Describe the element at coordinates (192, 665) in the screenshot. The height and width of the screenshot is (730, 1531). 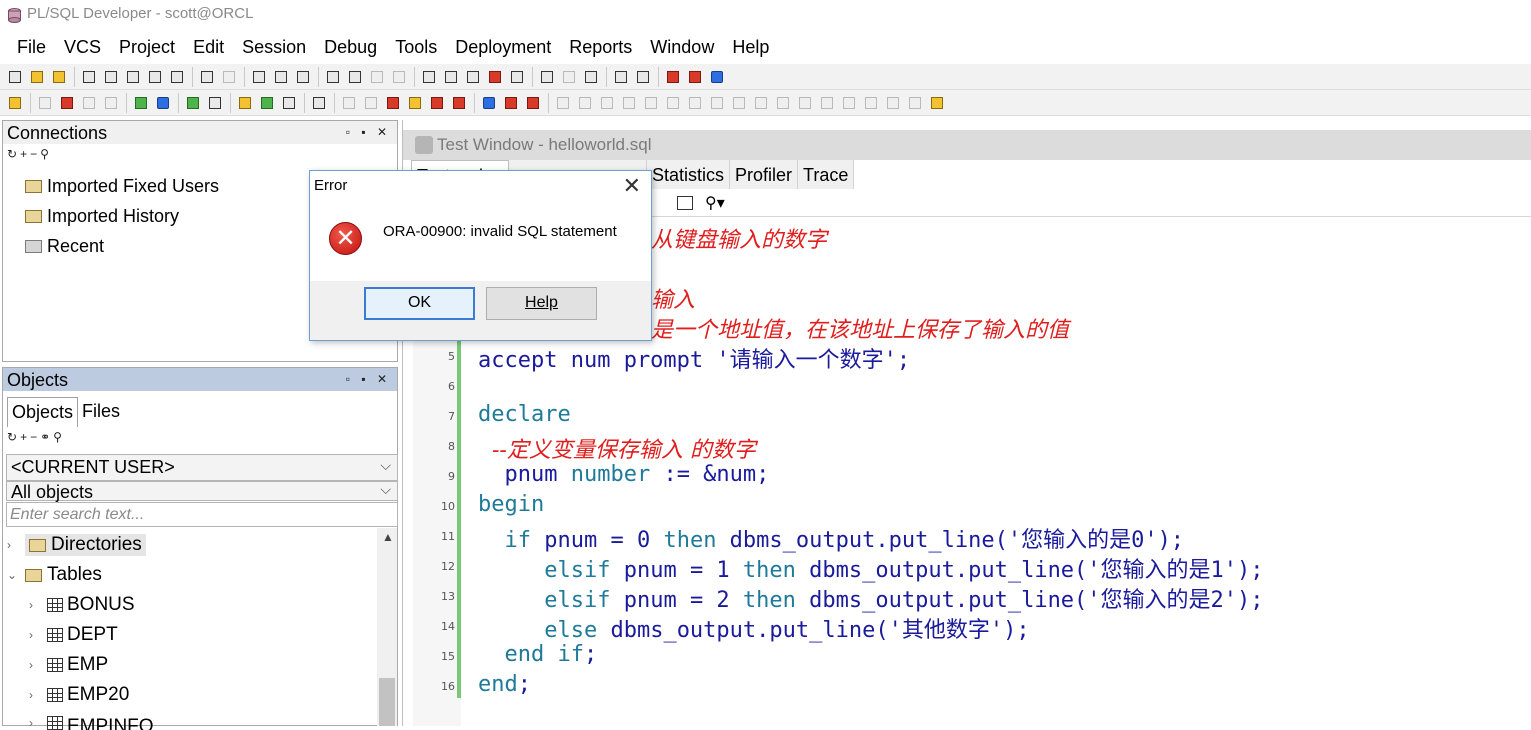
I see `table-row: › EMP` at that location.